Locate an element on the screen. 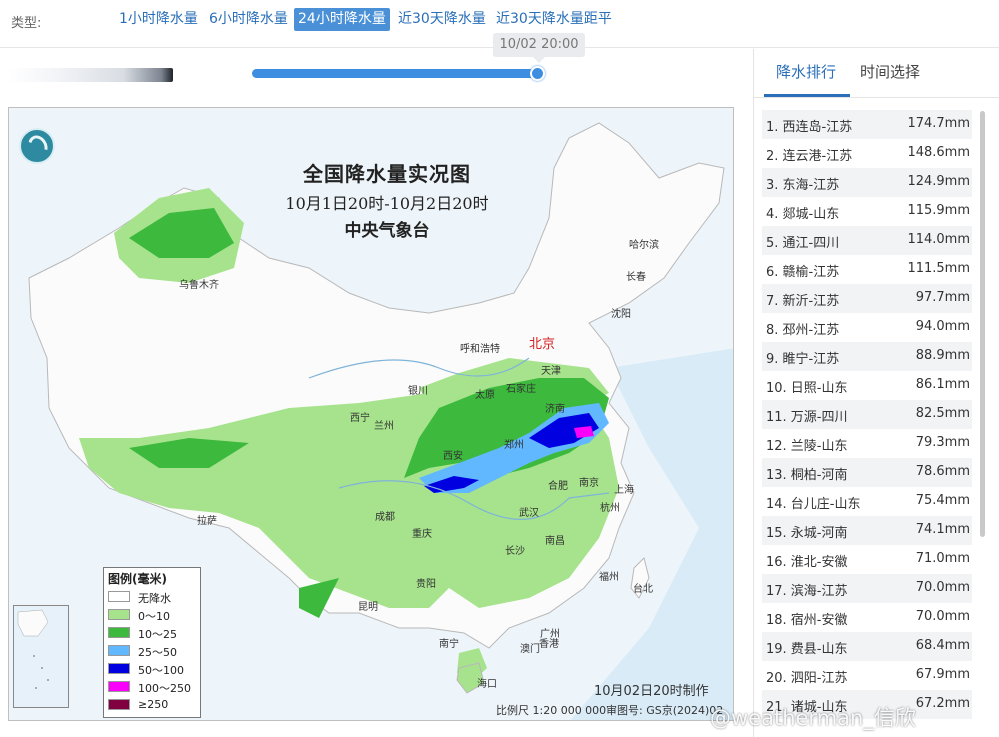  legend-item: 无降水 is located at coordinates (154, 597).